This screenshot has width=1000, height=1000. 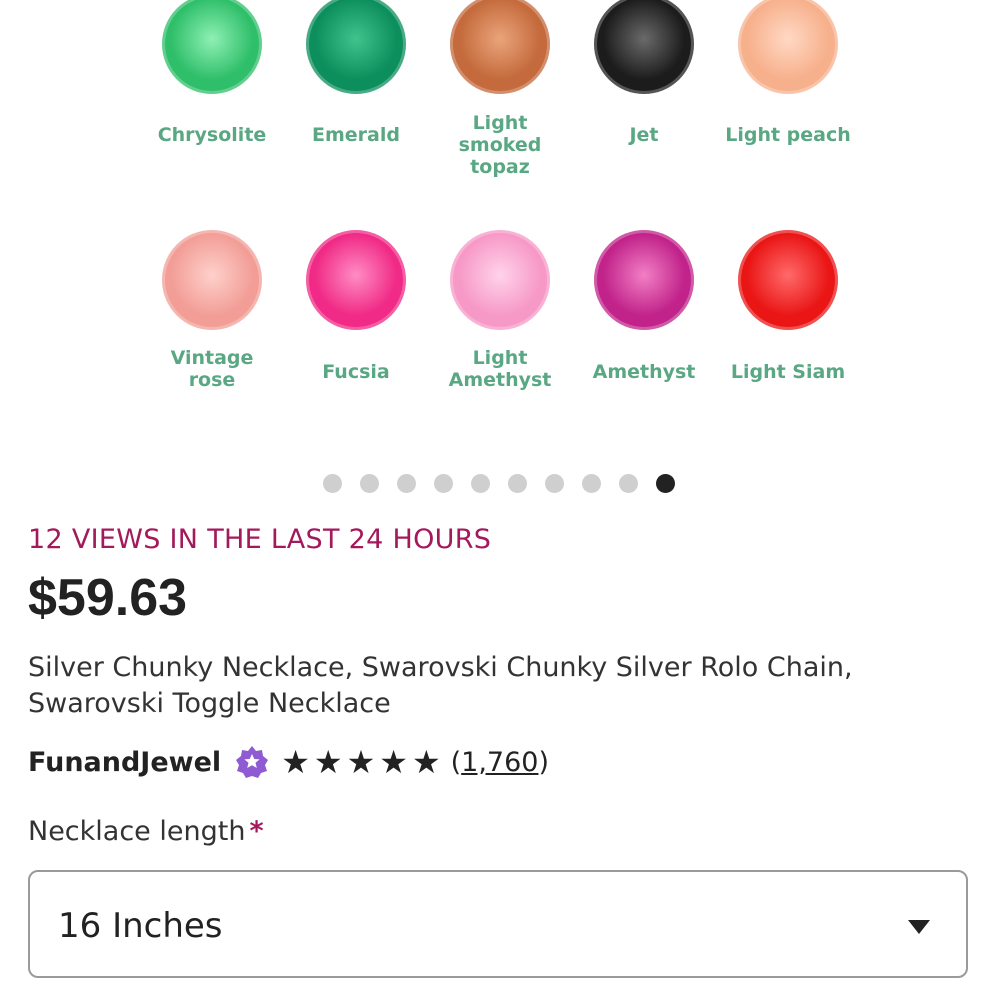 I want to click on review-count-number: 1,760, so click(x=500, y=762).